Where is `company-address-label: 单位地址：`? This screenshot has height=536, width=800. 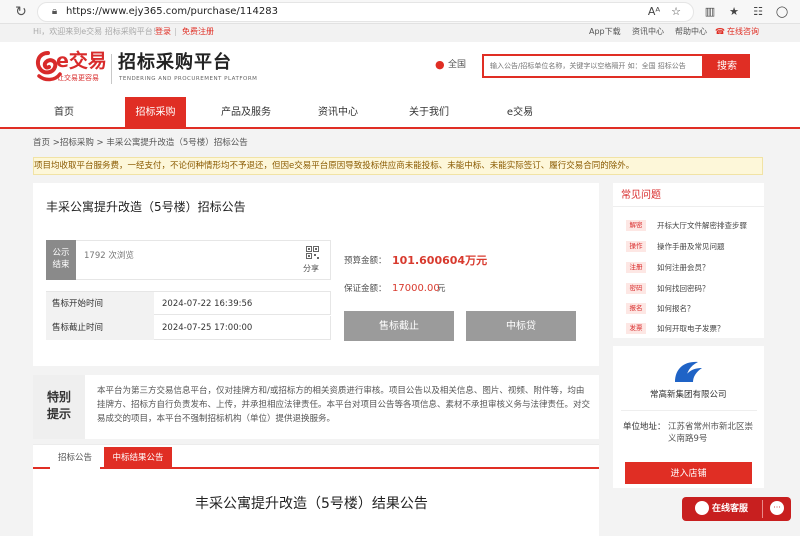
company-address-label: 单位地址： is located at coordinates (644, 427).